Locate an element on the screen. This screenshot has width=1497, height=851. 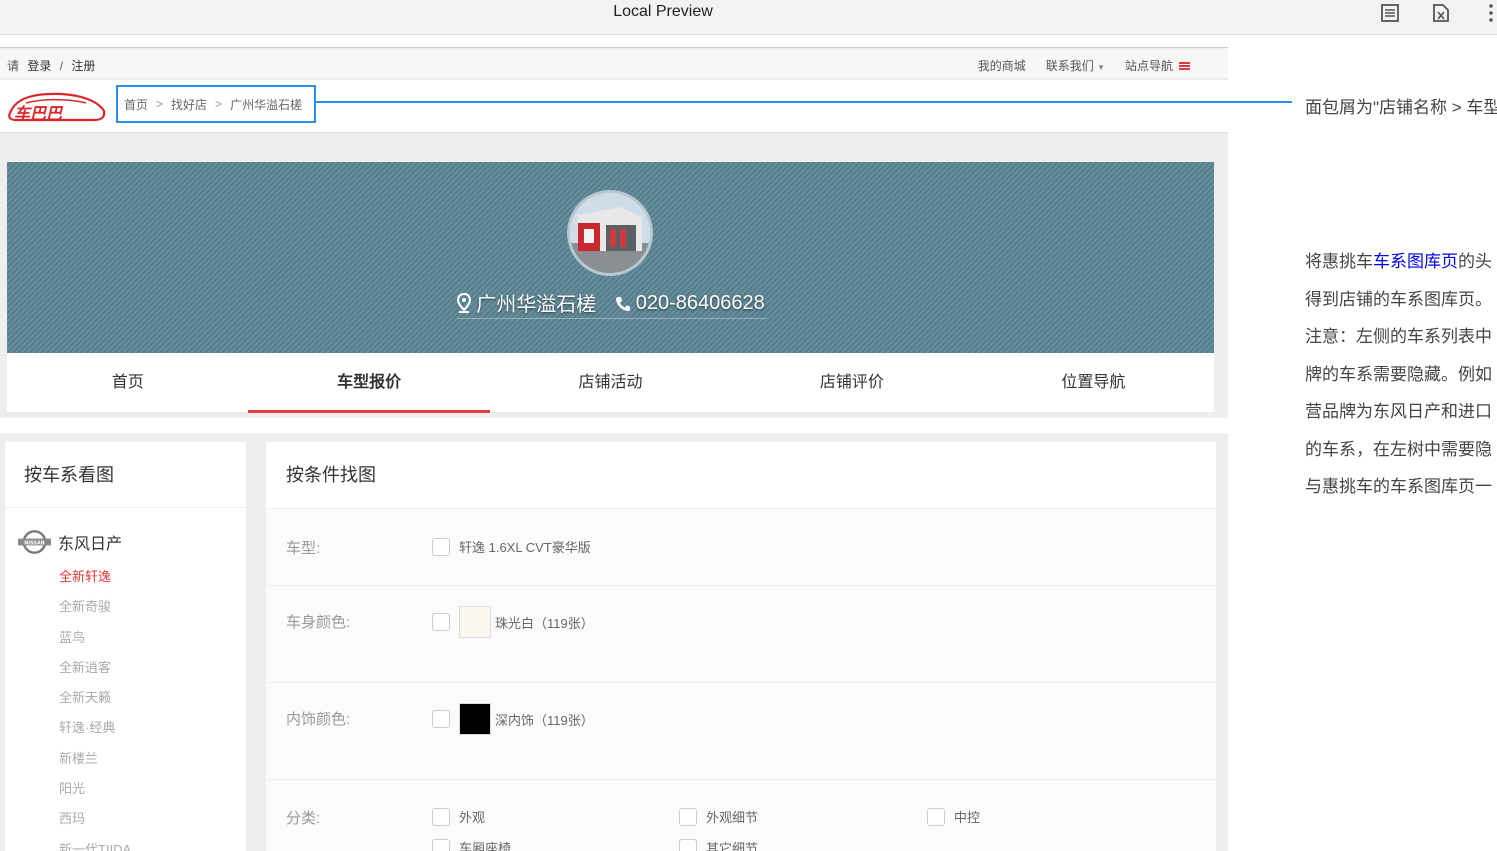
filter-row-category: 分类: 外观 外观细节 中控 车厢座椅 其它细节 is located at coordinates (741, 815).